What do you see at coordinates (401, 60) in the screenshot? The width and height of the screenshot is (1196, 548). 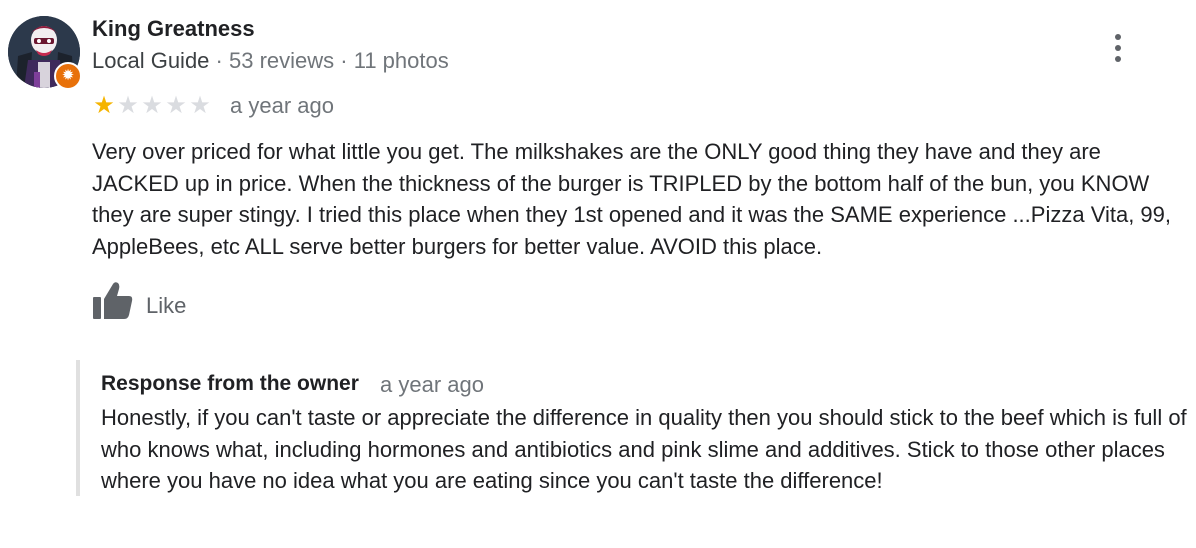 I see `photos-count: 11 photos` at bounding box center [401, 60].